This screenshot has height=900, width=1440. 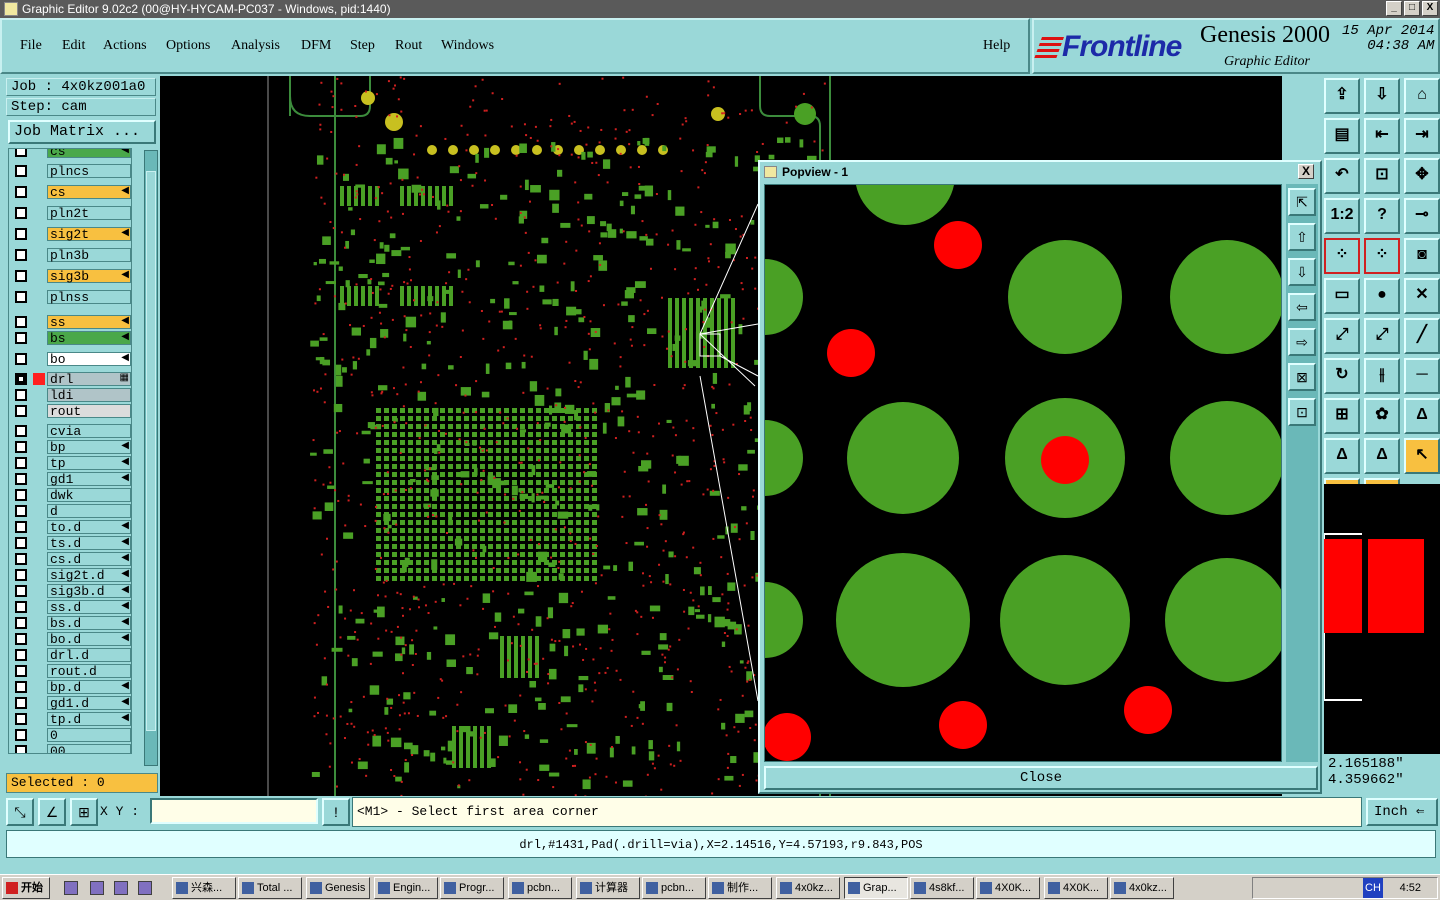 I want to click on layer-row: to.d ◀, so click(x=70, y=527).